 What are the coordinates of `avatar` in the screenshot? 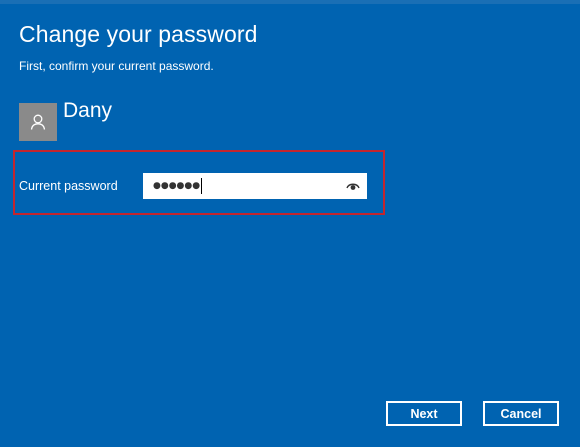 It's located at (38, 122).